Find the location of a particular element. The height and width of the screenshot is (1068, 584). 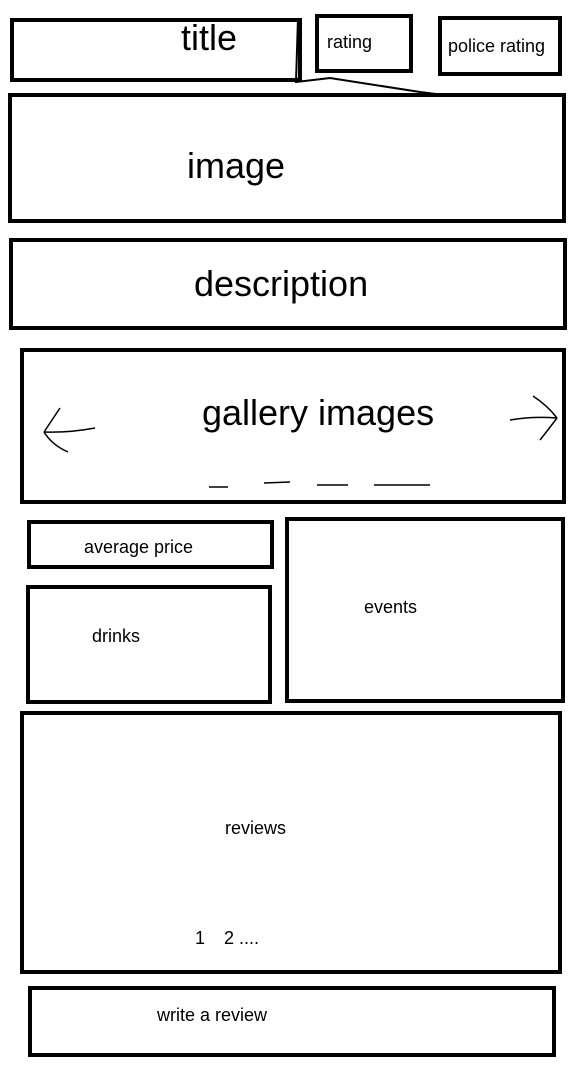

write-review-label: write a review is located at coordinates (212, 1015).